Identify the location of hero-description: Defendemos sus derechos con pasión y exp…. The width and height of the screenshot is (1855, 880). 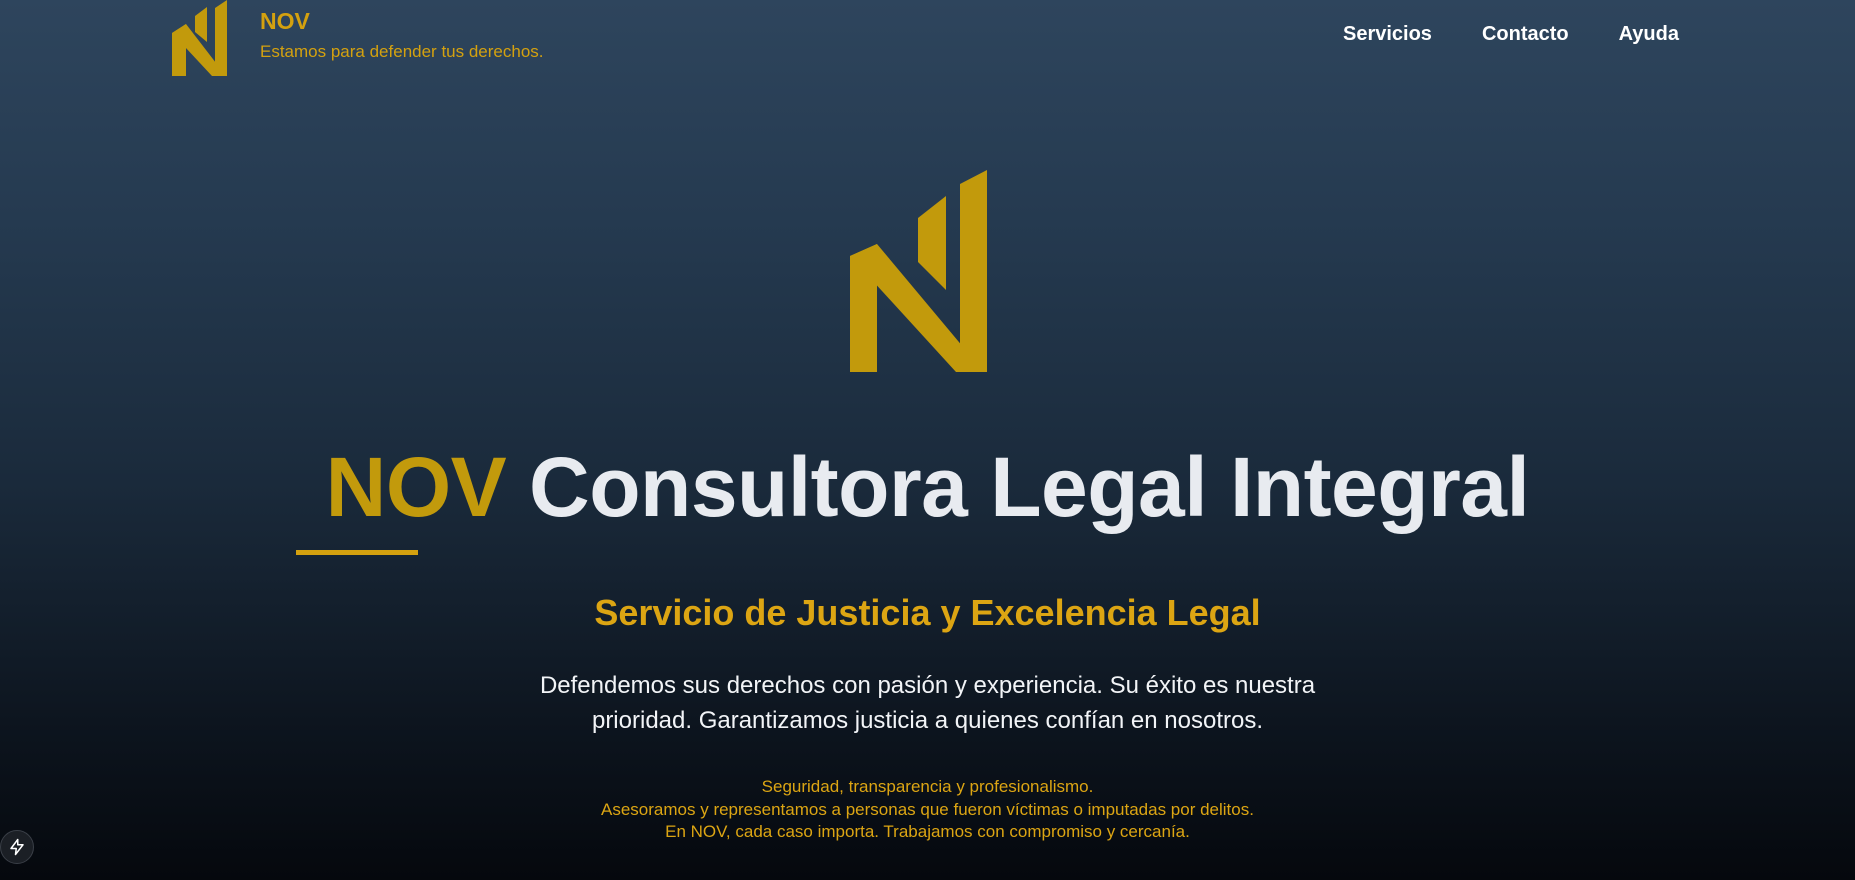
(927, 703).